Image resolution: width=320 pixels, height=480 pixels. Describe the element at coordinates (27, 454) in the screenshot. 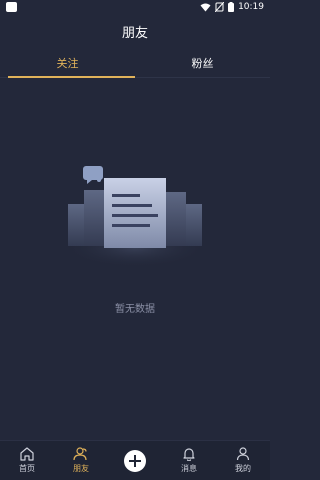

I see `home-icon` at that location.